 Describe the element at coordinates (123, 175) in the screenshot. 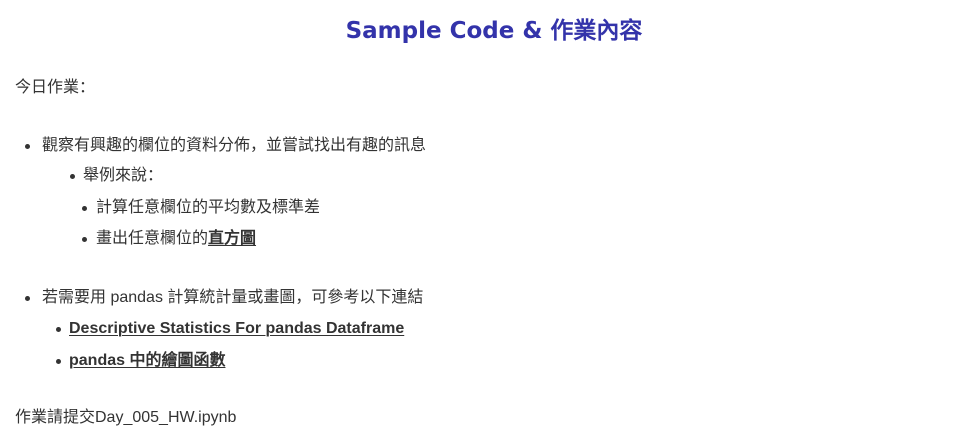

I see `list-item-example: 舉例來說：` at that location.